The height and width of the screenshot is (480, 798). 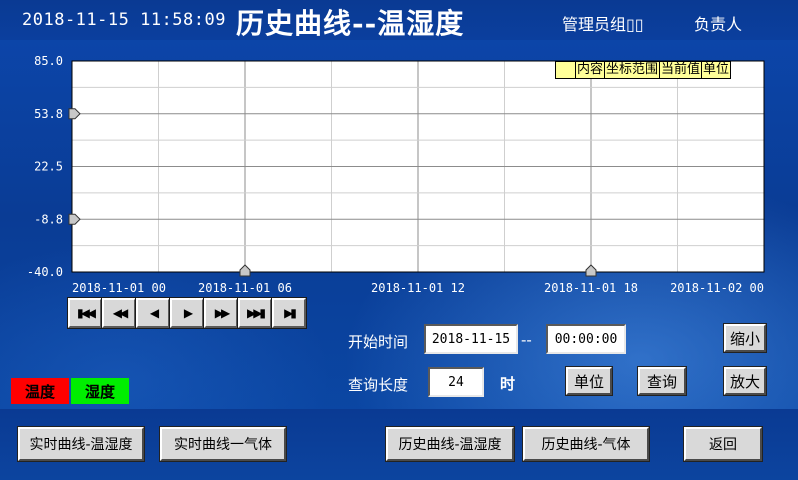 What do you see at coordinates (591, 288) in the screenshot?
I see `x-tick-label: 2018-11-01 18` at bounding box center [591, 288].